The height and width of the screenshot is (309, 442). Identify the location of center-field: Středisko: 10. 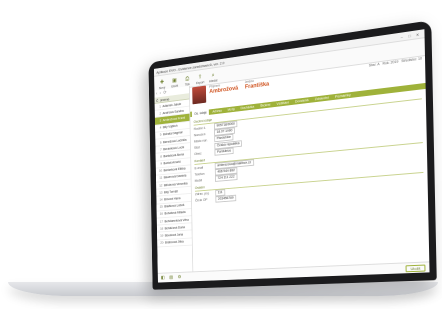
(411, 59).